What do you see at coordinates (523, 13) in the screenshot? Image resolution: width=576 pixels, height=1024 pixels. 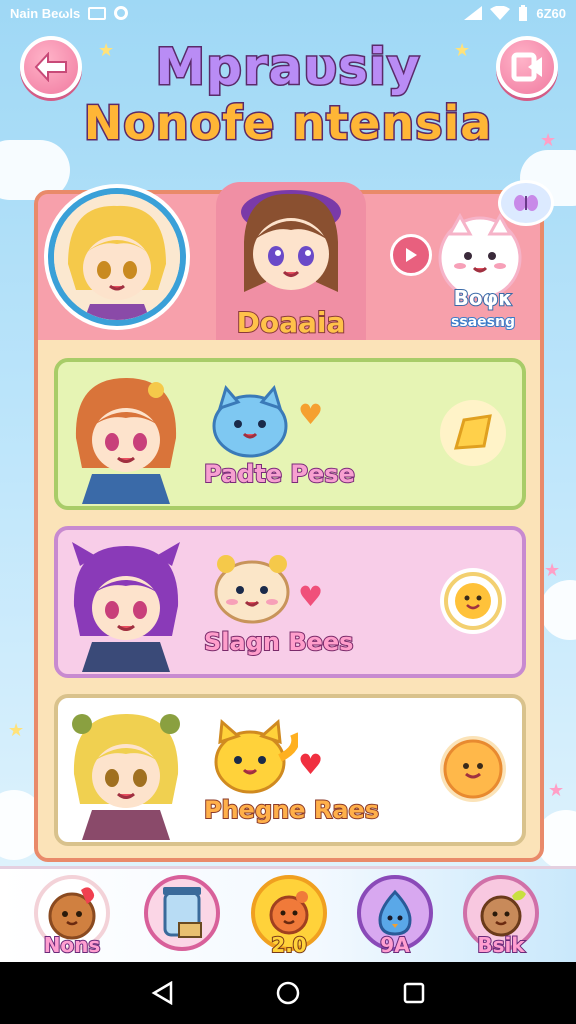 I see `battery-icon` at bounding box center [523, 13].